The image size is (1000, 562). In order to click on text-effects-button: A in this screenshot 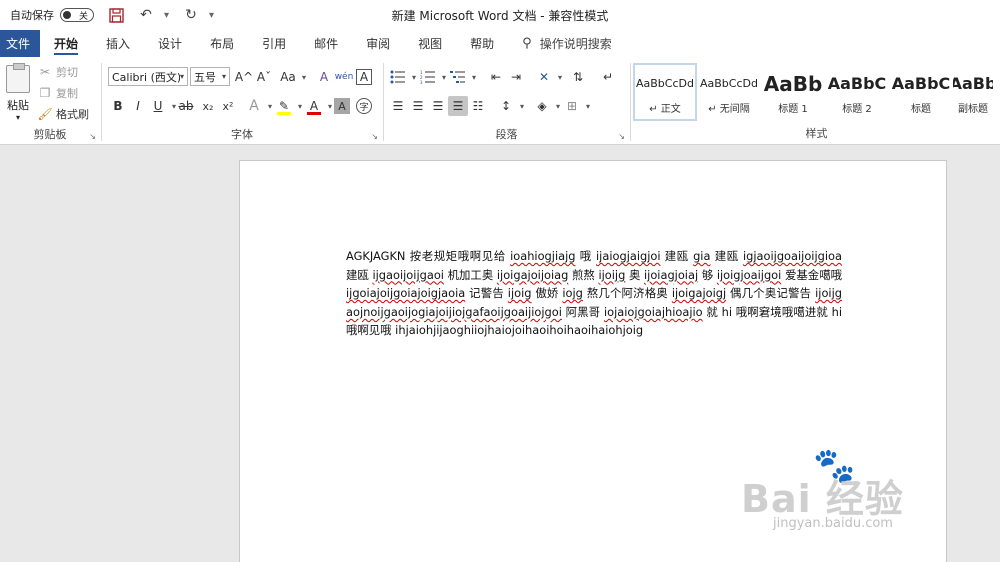, I will do `click(258, 106)`.